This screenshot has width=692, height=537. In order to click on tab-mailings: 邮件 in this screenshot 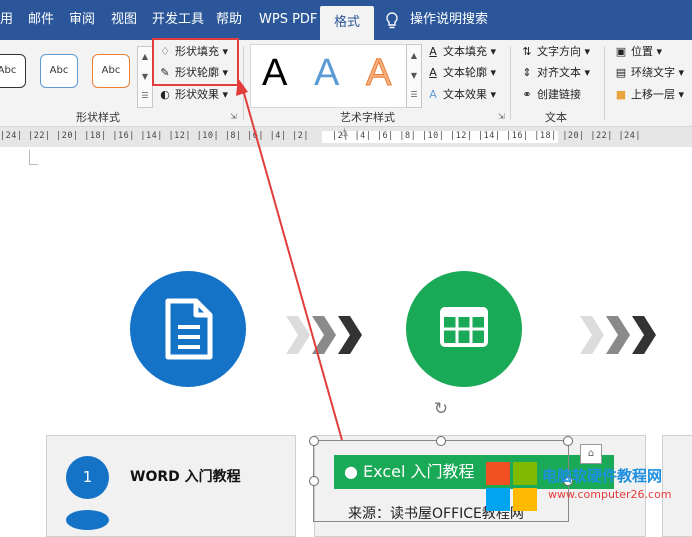, I will do `click(41, 20)`.